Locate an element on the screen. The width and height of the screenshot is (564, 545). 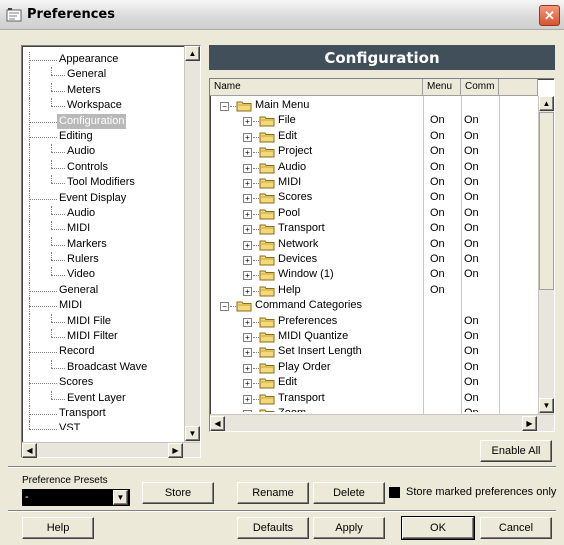
column-header-menu: Menu is located at coordinates (442, 87).